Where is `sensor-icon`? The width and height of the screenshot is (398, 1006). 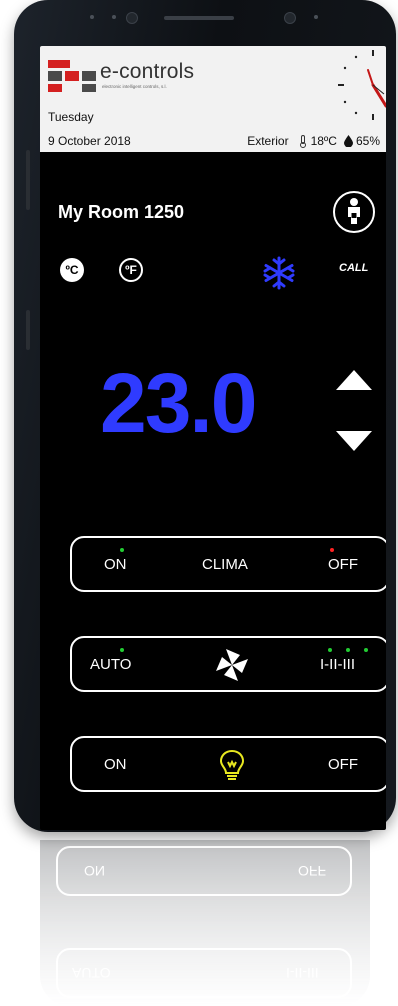 sensor-icon is located at coordinates (132, 18).